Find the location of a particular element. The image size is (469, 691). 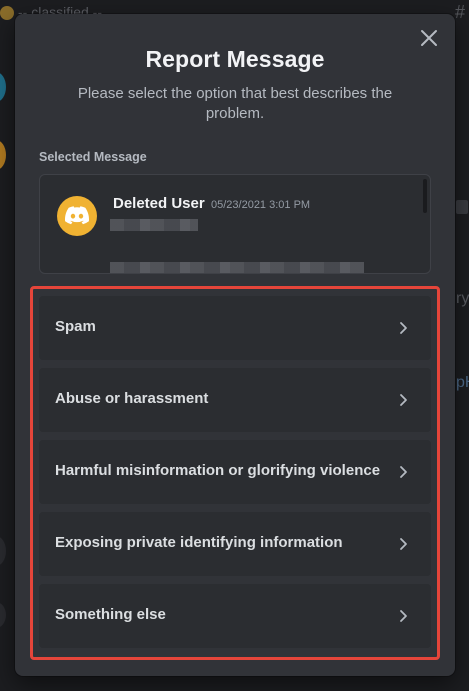

report-option-private-info: Exposing private identifying information is located at coordinates (235, 544).